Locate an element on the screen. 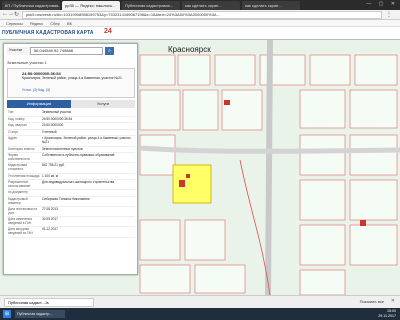 This screenshot has height=320, width=400. table-row: Кад. номер 24:50:0000000:36:54 is located at coordinates (71, 120).